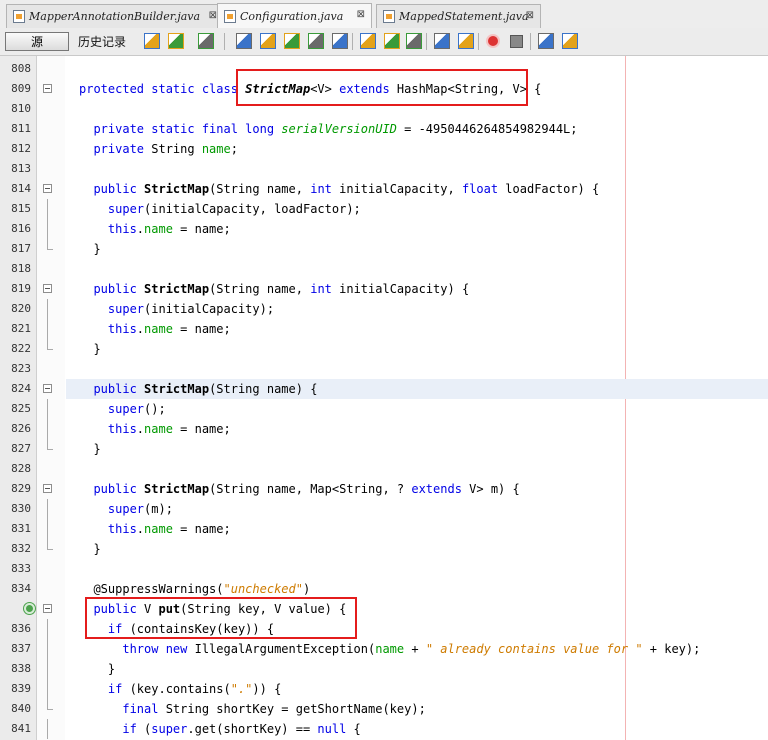  I want to click on code-line: 833, so click(384, 569).